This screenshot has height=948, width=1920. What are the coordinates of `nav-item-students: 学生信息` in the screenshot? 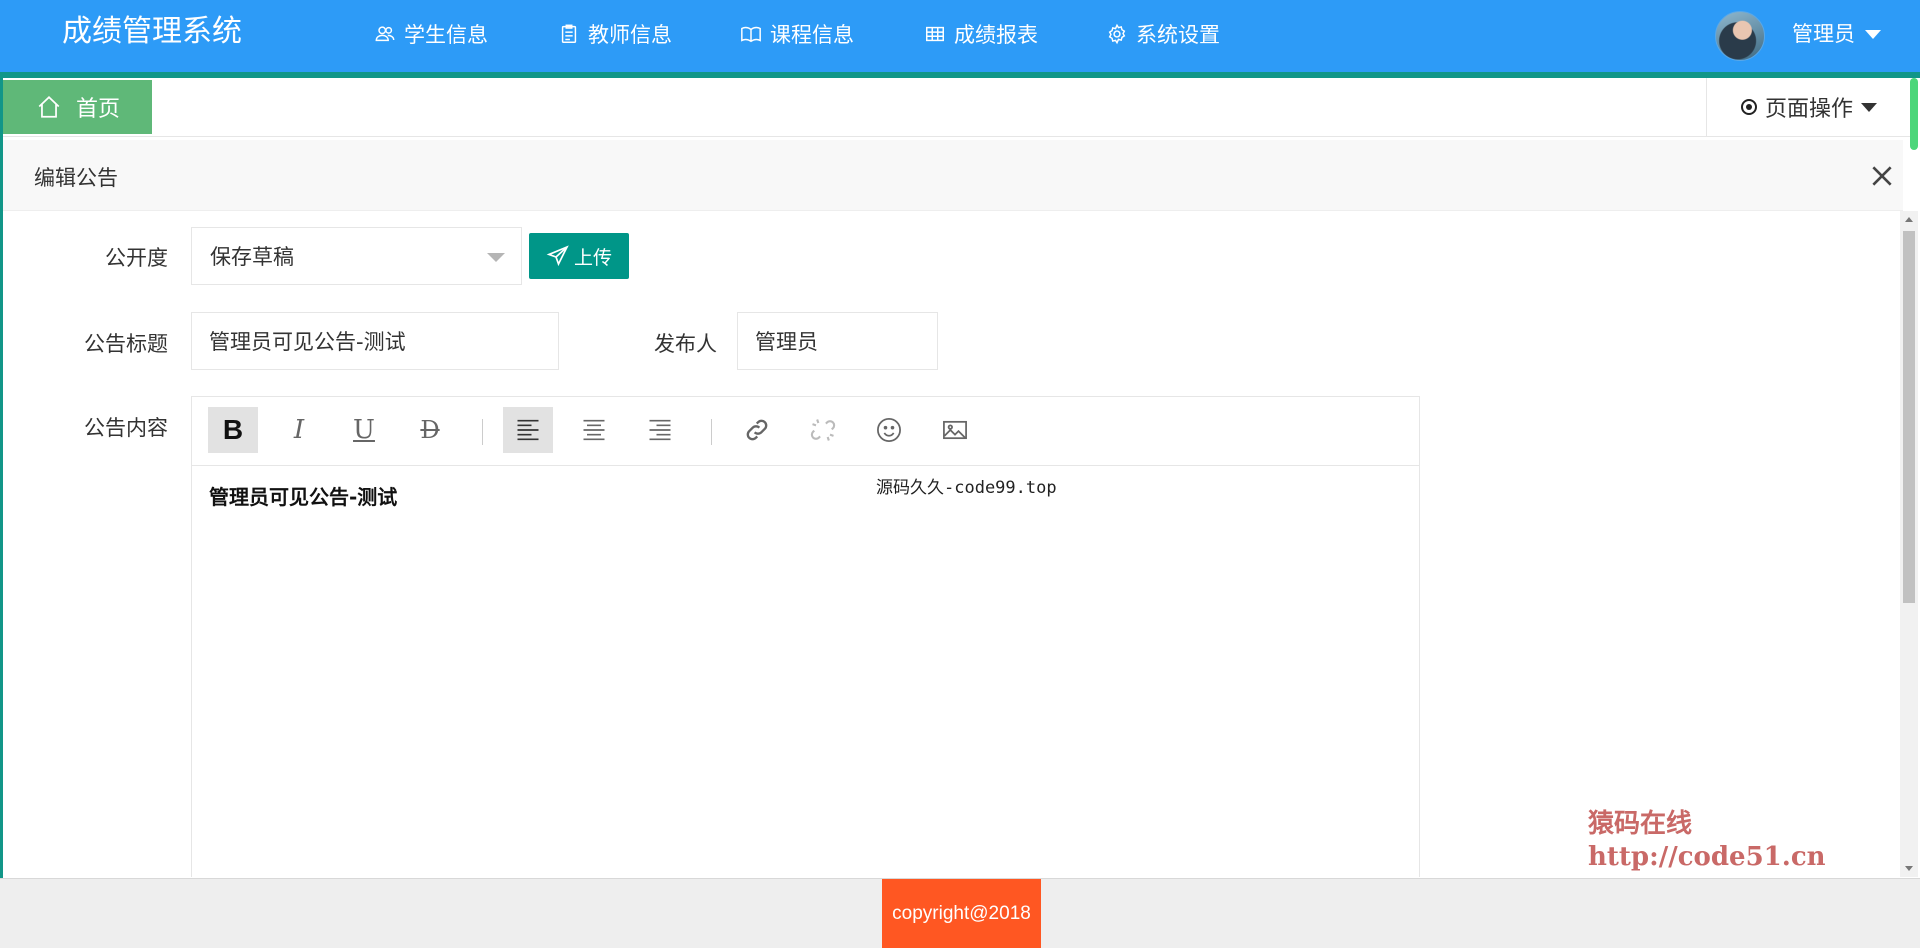 It's located at (431, 34).